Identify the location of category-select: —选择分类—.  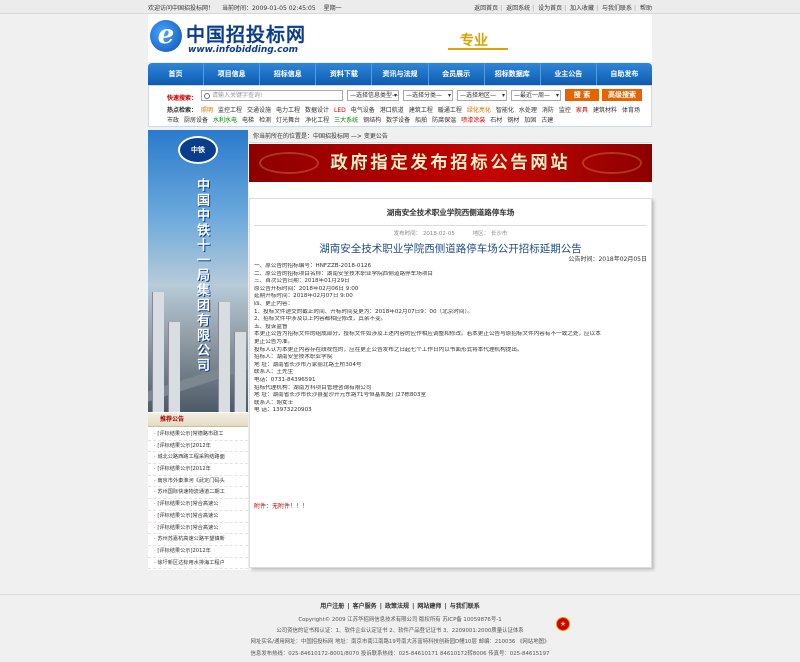
(428, 95).